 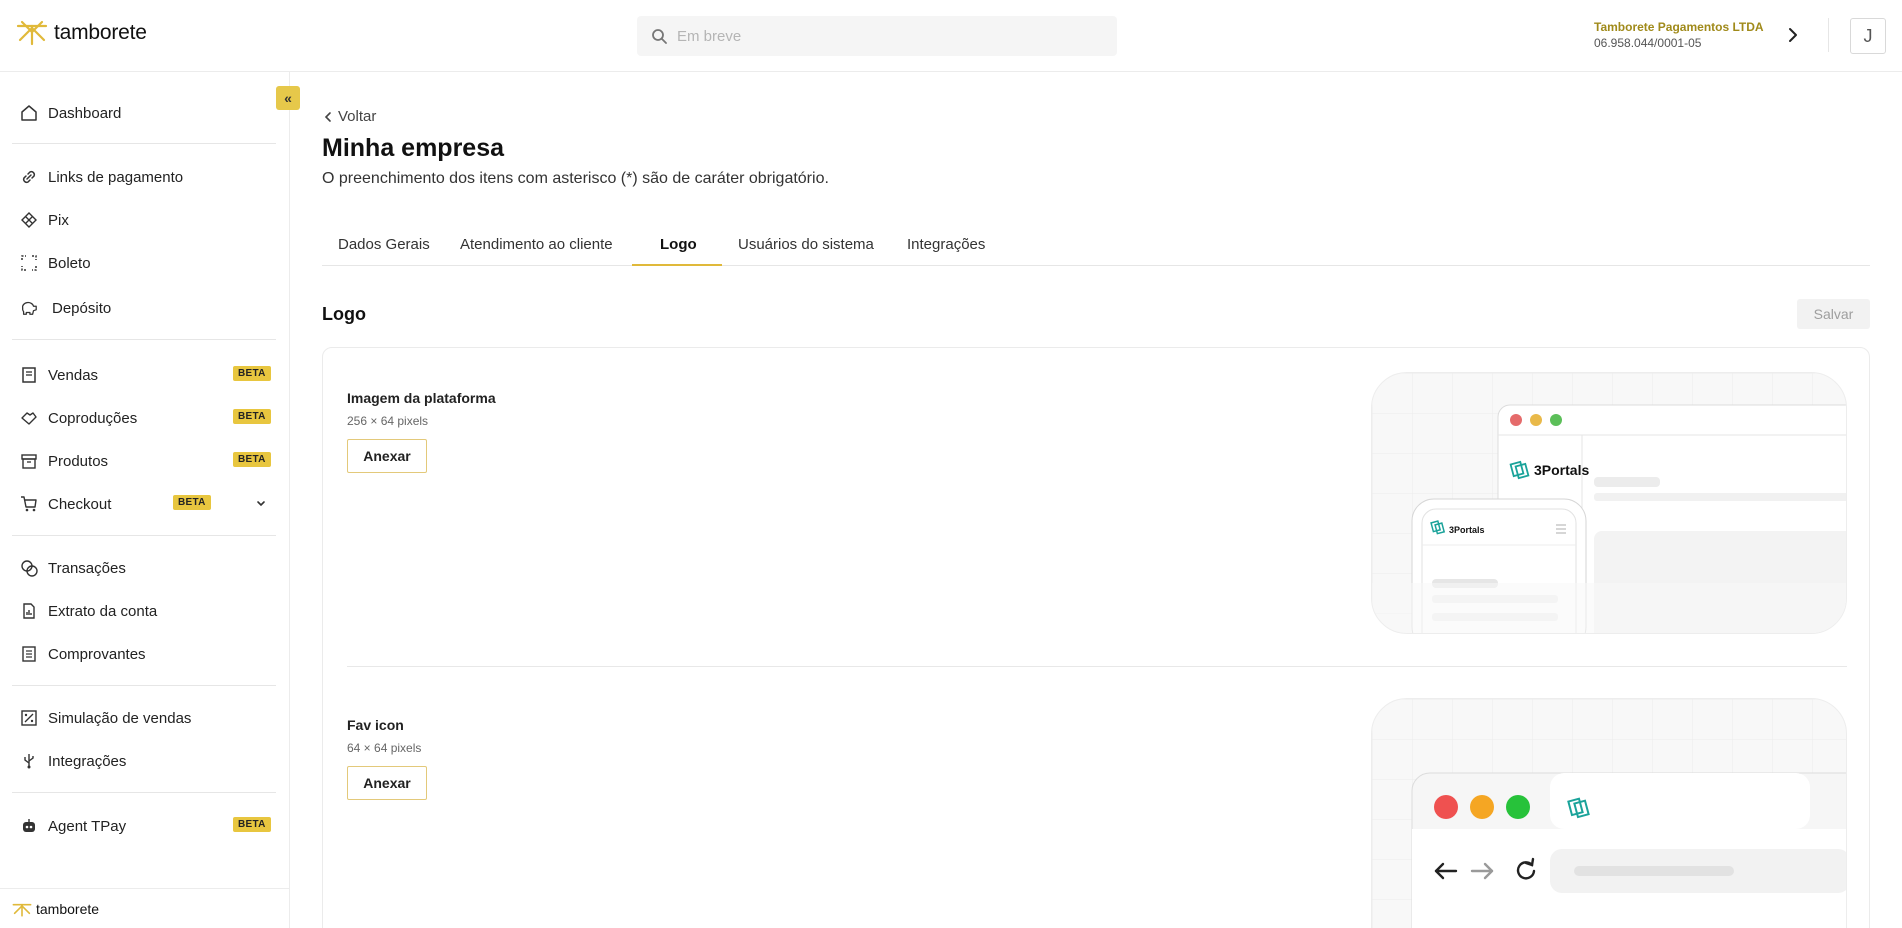 What do you see at coordinates (29, 263) in the screenshot?
I see `scan-icon` at bounding box center [29, 263].